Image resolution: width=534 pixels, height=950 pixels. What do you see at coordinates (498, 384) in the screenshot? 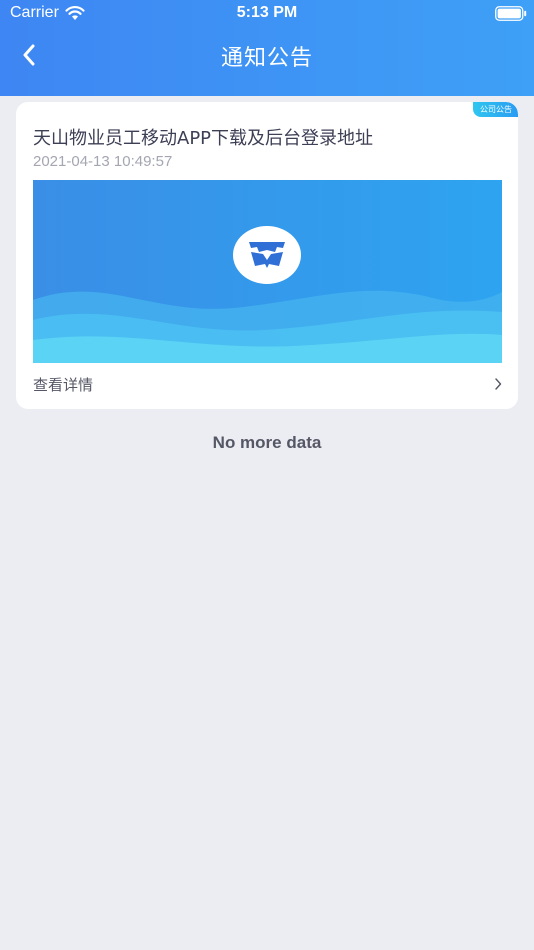
I see `chevron-right-icon` at bounding box center [498, 384].